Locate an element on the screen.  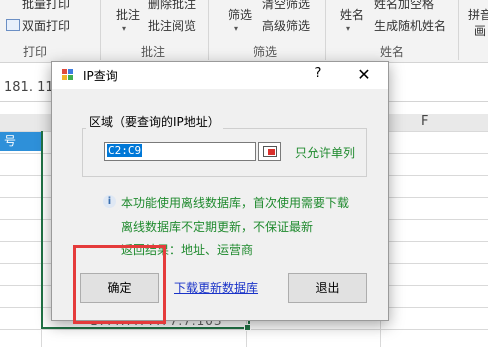
close-button: ✕ is located at coordinates (364, 75).